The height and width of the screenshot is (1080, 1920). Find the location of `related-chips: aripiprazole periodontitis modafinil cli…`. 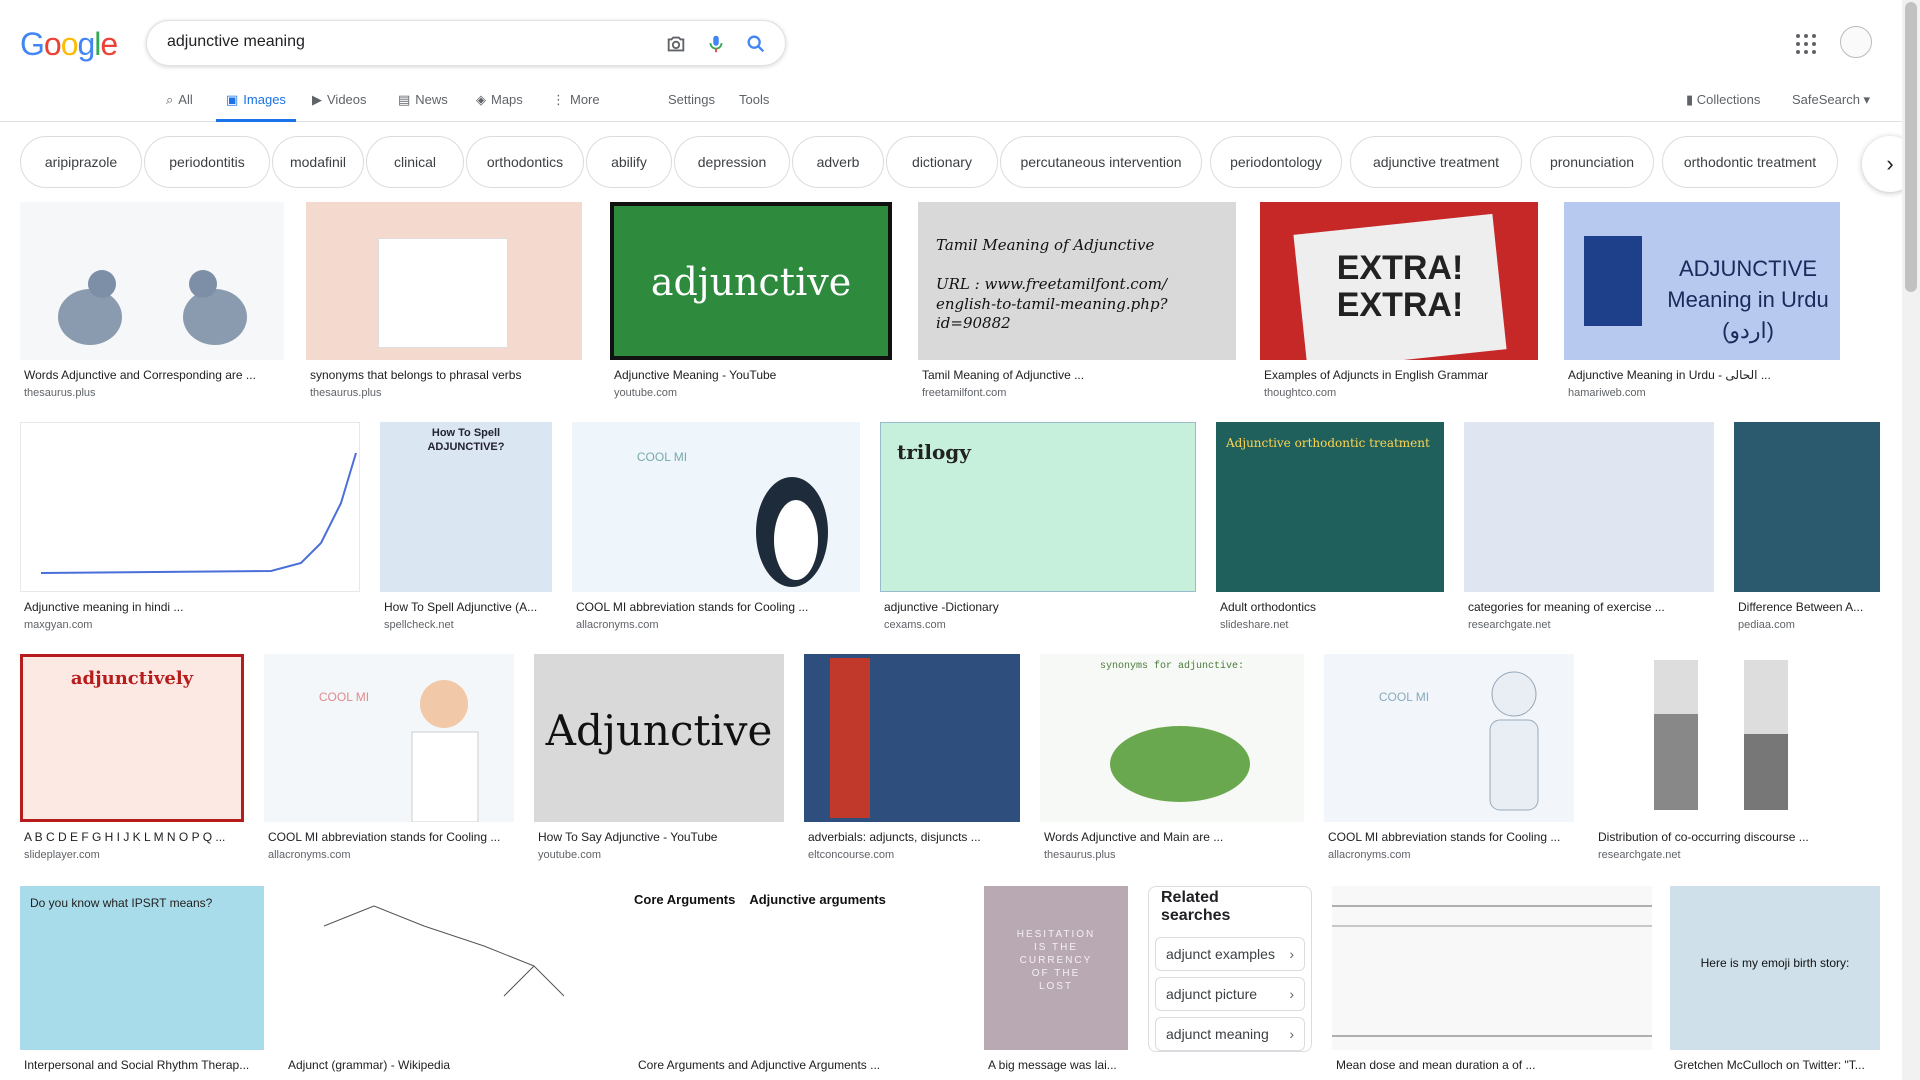

related-chips: aripiprazole periodontitis modafinil cli… is located at coordinates (960, 162).